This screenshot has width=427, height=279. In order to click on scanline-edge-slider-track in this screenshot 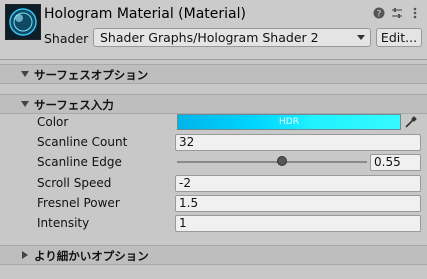, I will do `click(272, 162)`.